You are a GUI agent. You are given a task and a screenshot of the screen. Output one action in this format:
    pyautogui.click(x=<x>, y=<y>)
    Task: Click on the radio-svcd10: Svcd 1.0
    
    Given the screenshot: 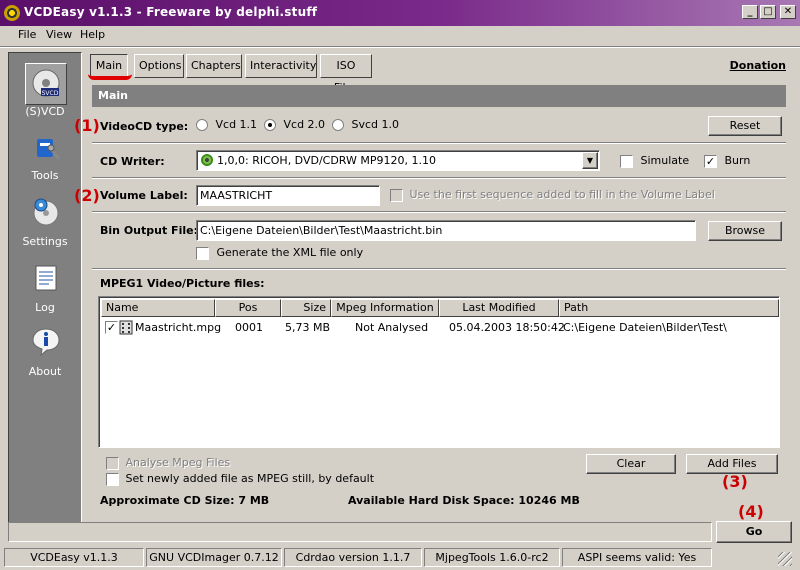 What is the action you would take?
    pyautogui.click(x=365, y=124)
    